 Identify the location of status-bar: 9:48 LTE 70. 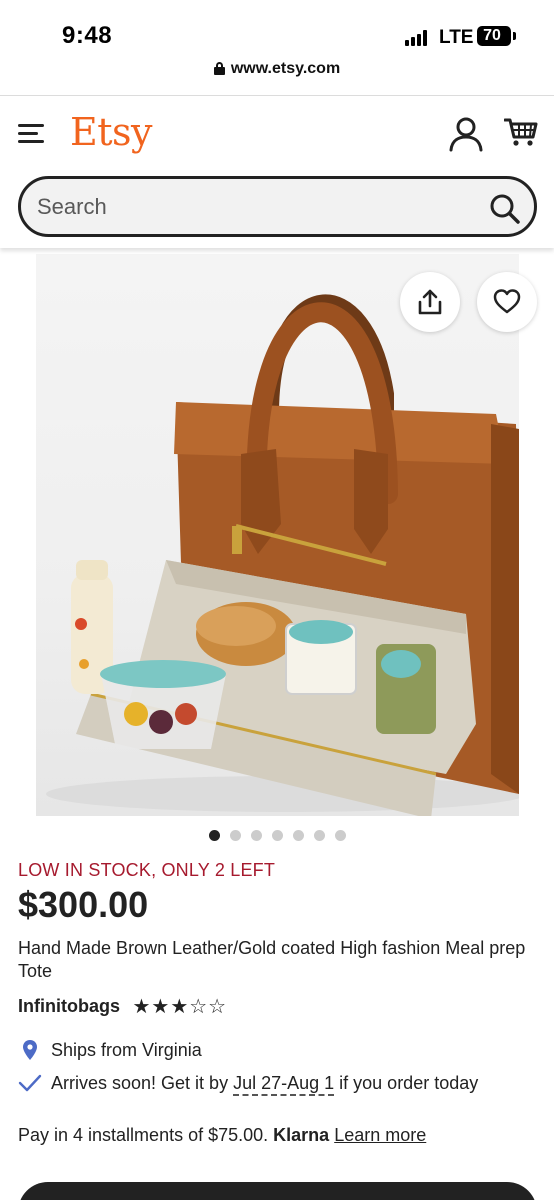
(277, 28).